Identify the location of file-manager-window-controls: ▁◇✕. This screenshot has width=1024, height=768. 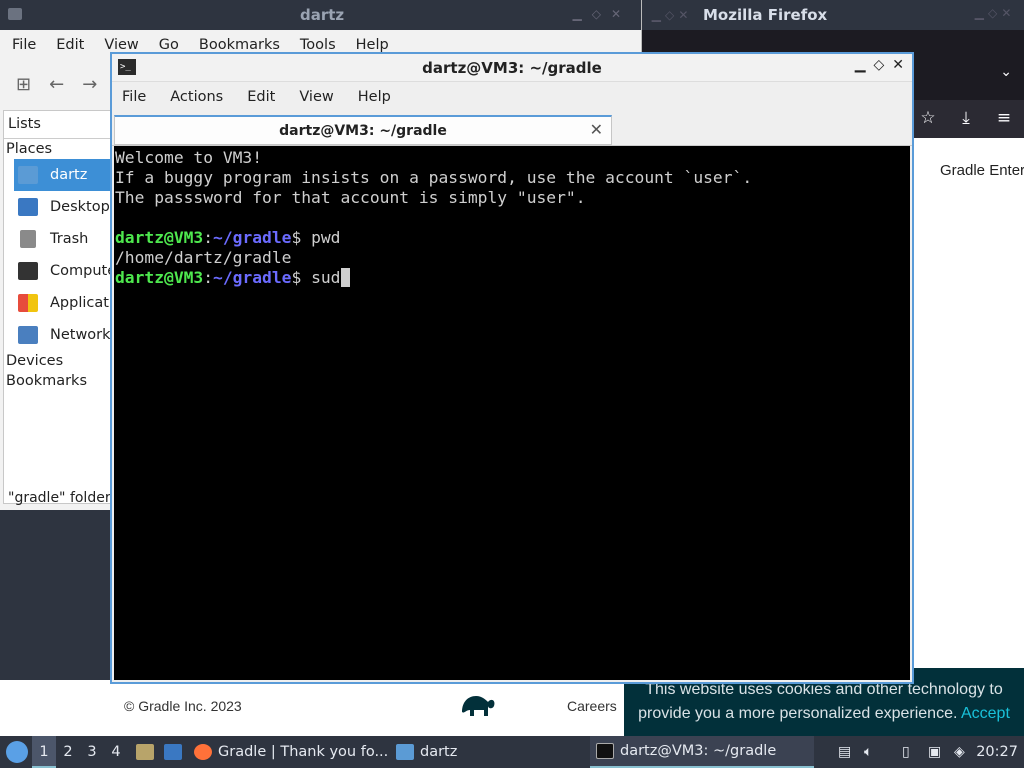
(601, 14).